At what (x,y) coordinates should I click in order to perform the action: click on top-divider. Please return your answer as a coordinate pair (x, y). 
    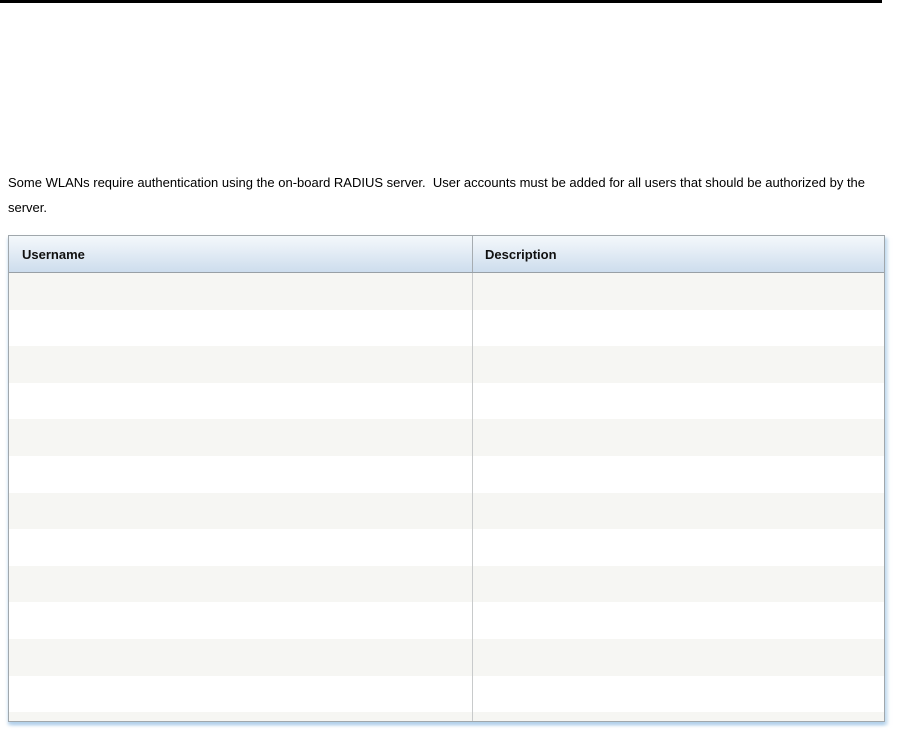
    Looking at the image, I should click on (441, 1).